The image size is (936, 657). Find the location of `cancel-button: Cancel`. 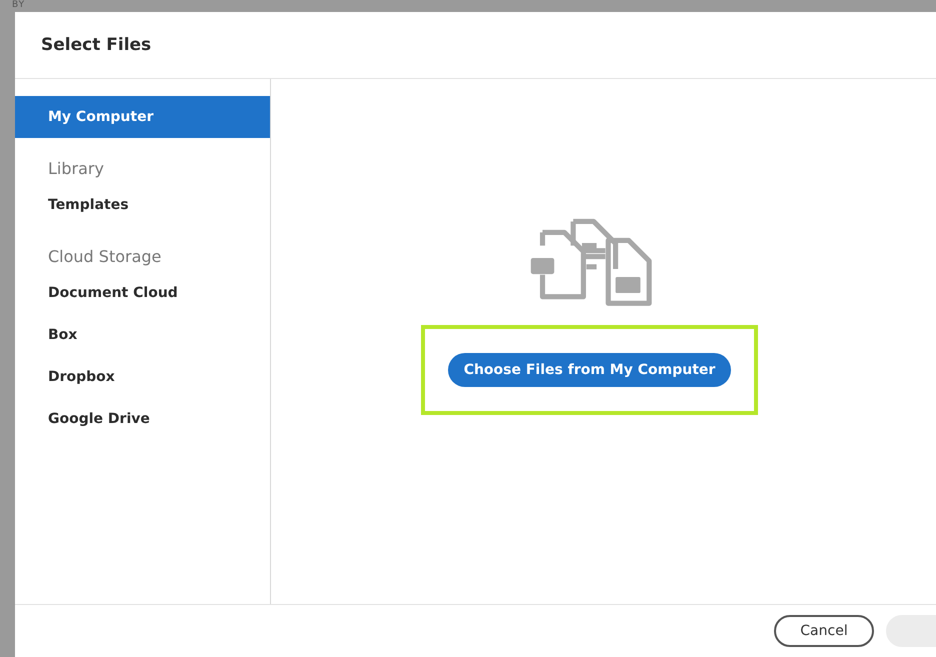

cancel-button: Cancel is located at coordinates (824, 631).